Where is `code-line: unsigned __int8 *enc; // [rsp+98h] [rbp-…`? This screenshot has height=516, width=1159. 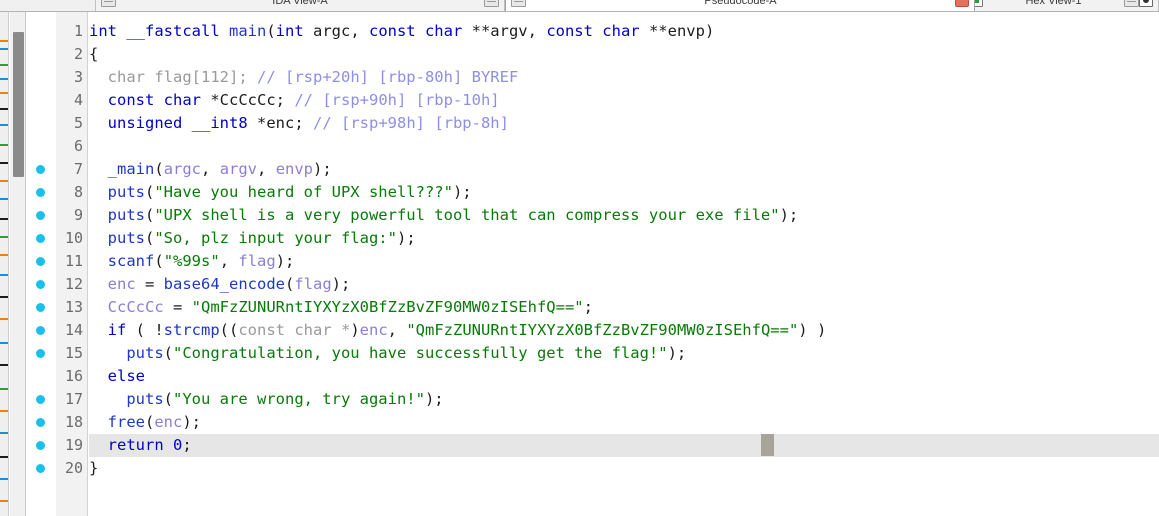
code-line: unsigned __int8 *enc; // [rsp+98h] [rbp-… is located at coordinates (299, 123).